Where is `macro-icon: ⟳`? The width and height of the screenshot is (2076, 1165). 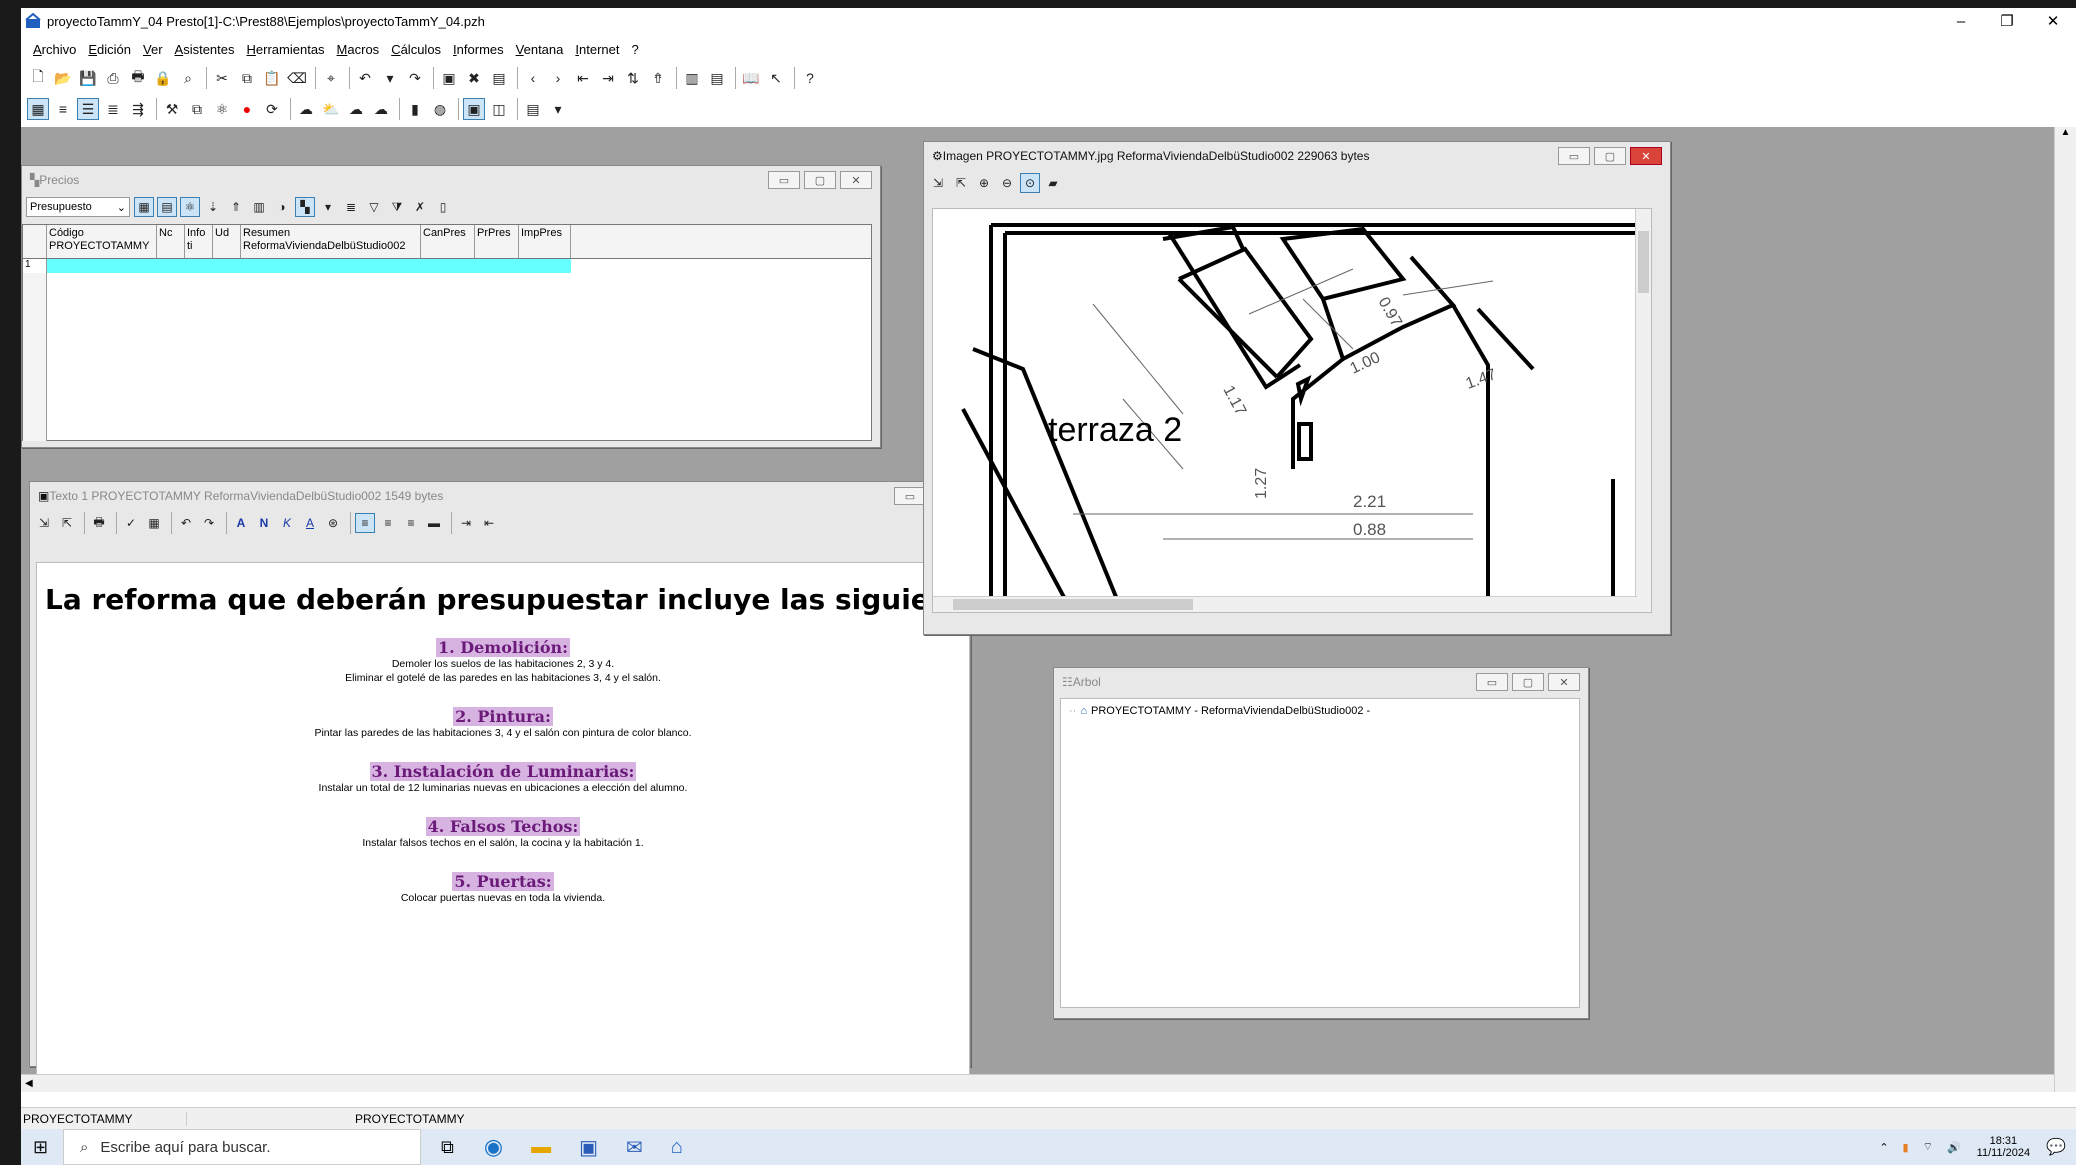
macro-icon: ⟳ is located at coordinates (272, 109).